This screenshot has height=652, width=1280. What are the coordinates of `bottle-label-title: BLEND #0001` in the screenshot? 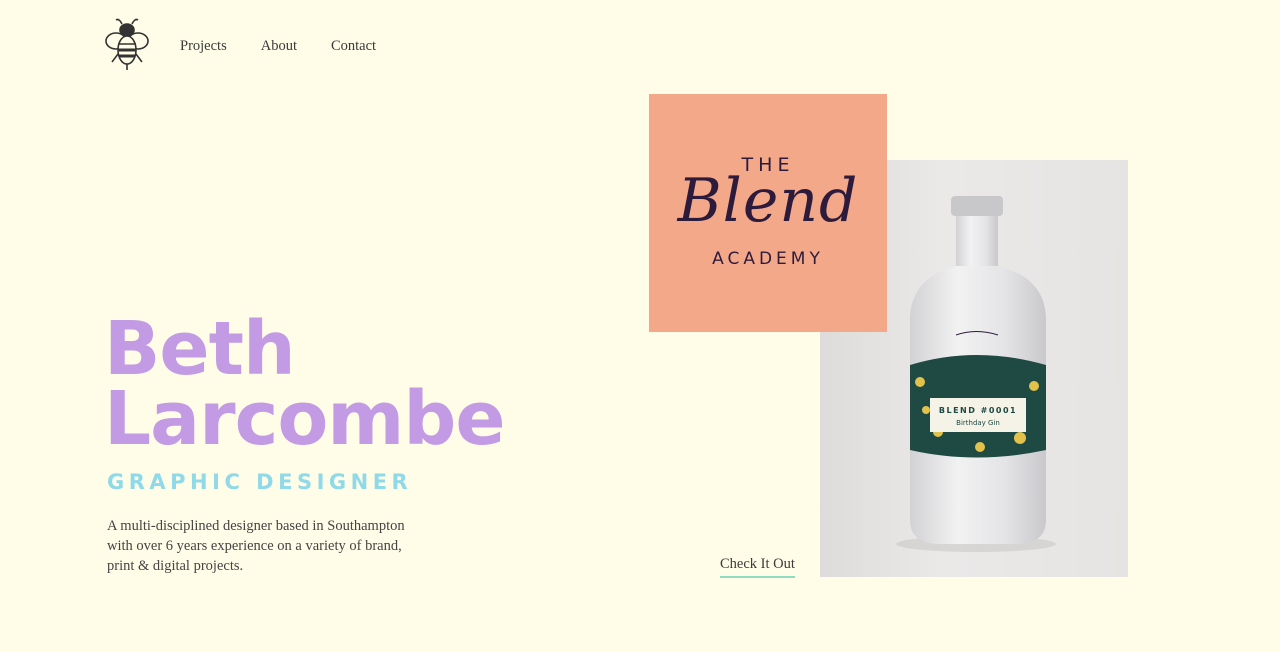 It's located at (978, 410).